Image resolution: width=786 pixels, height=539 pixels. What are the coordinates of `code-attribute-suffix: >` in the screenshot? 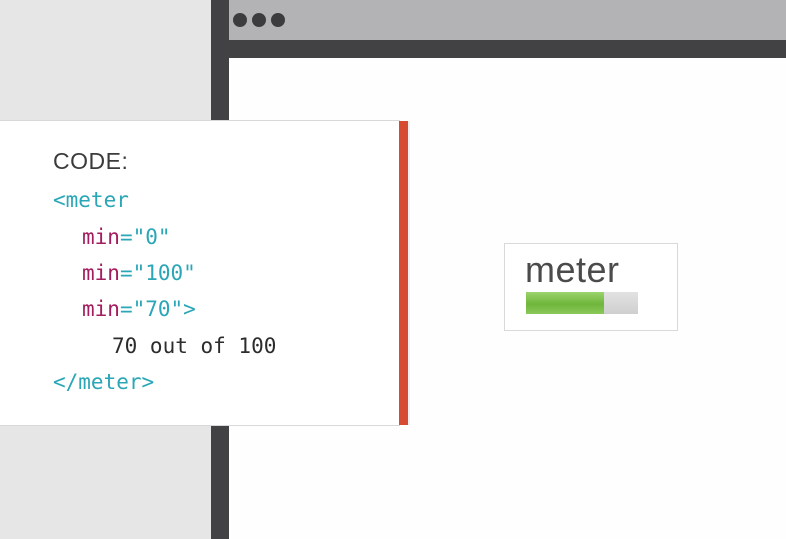 It's located at (189, 309).